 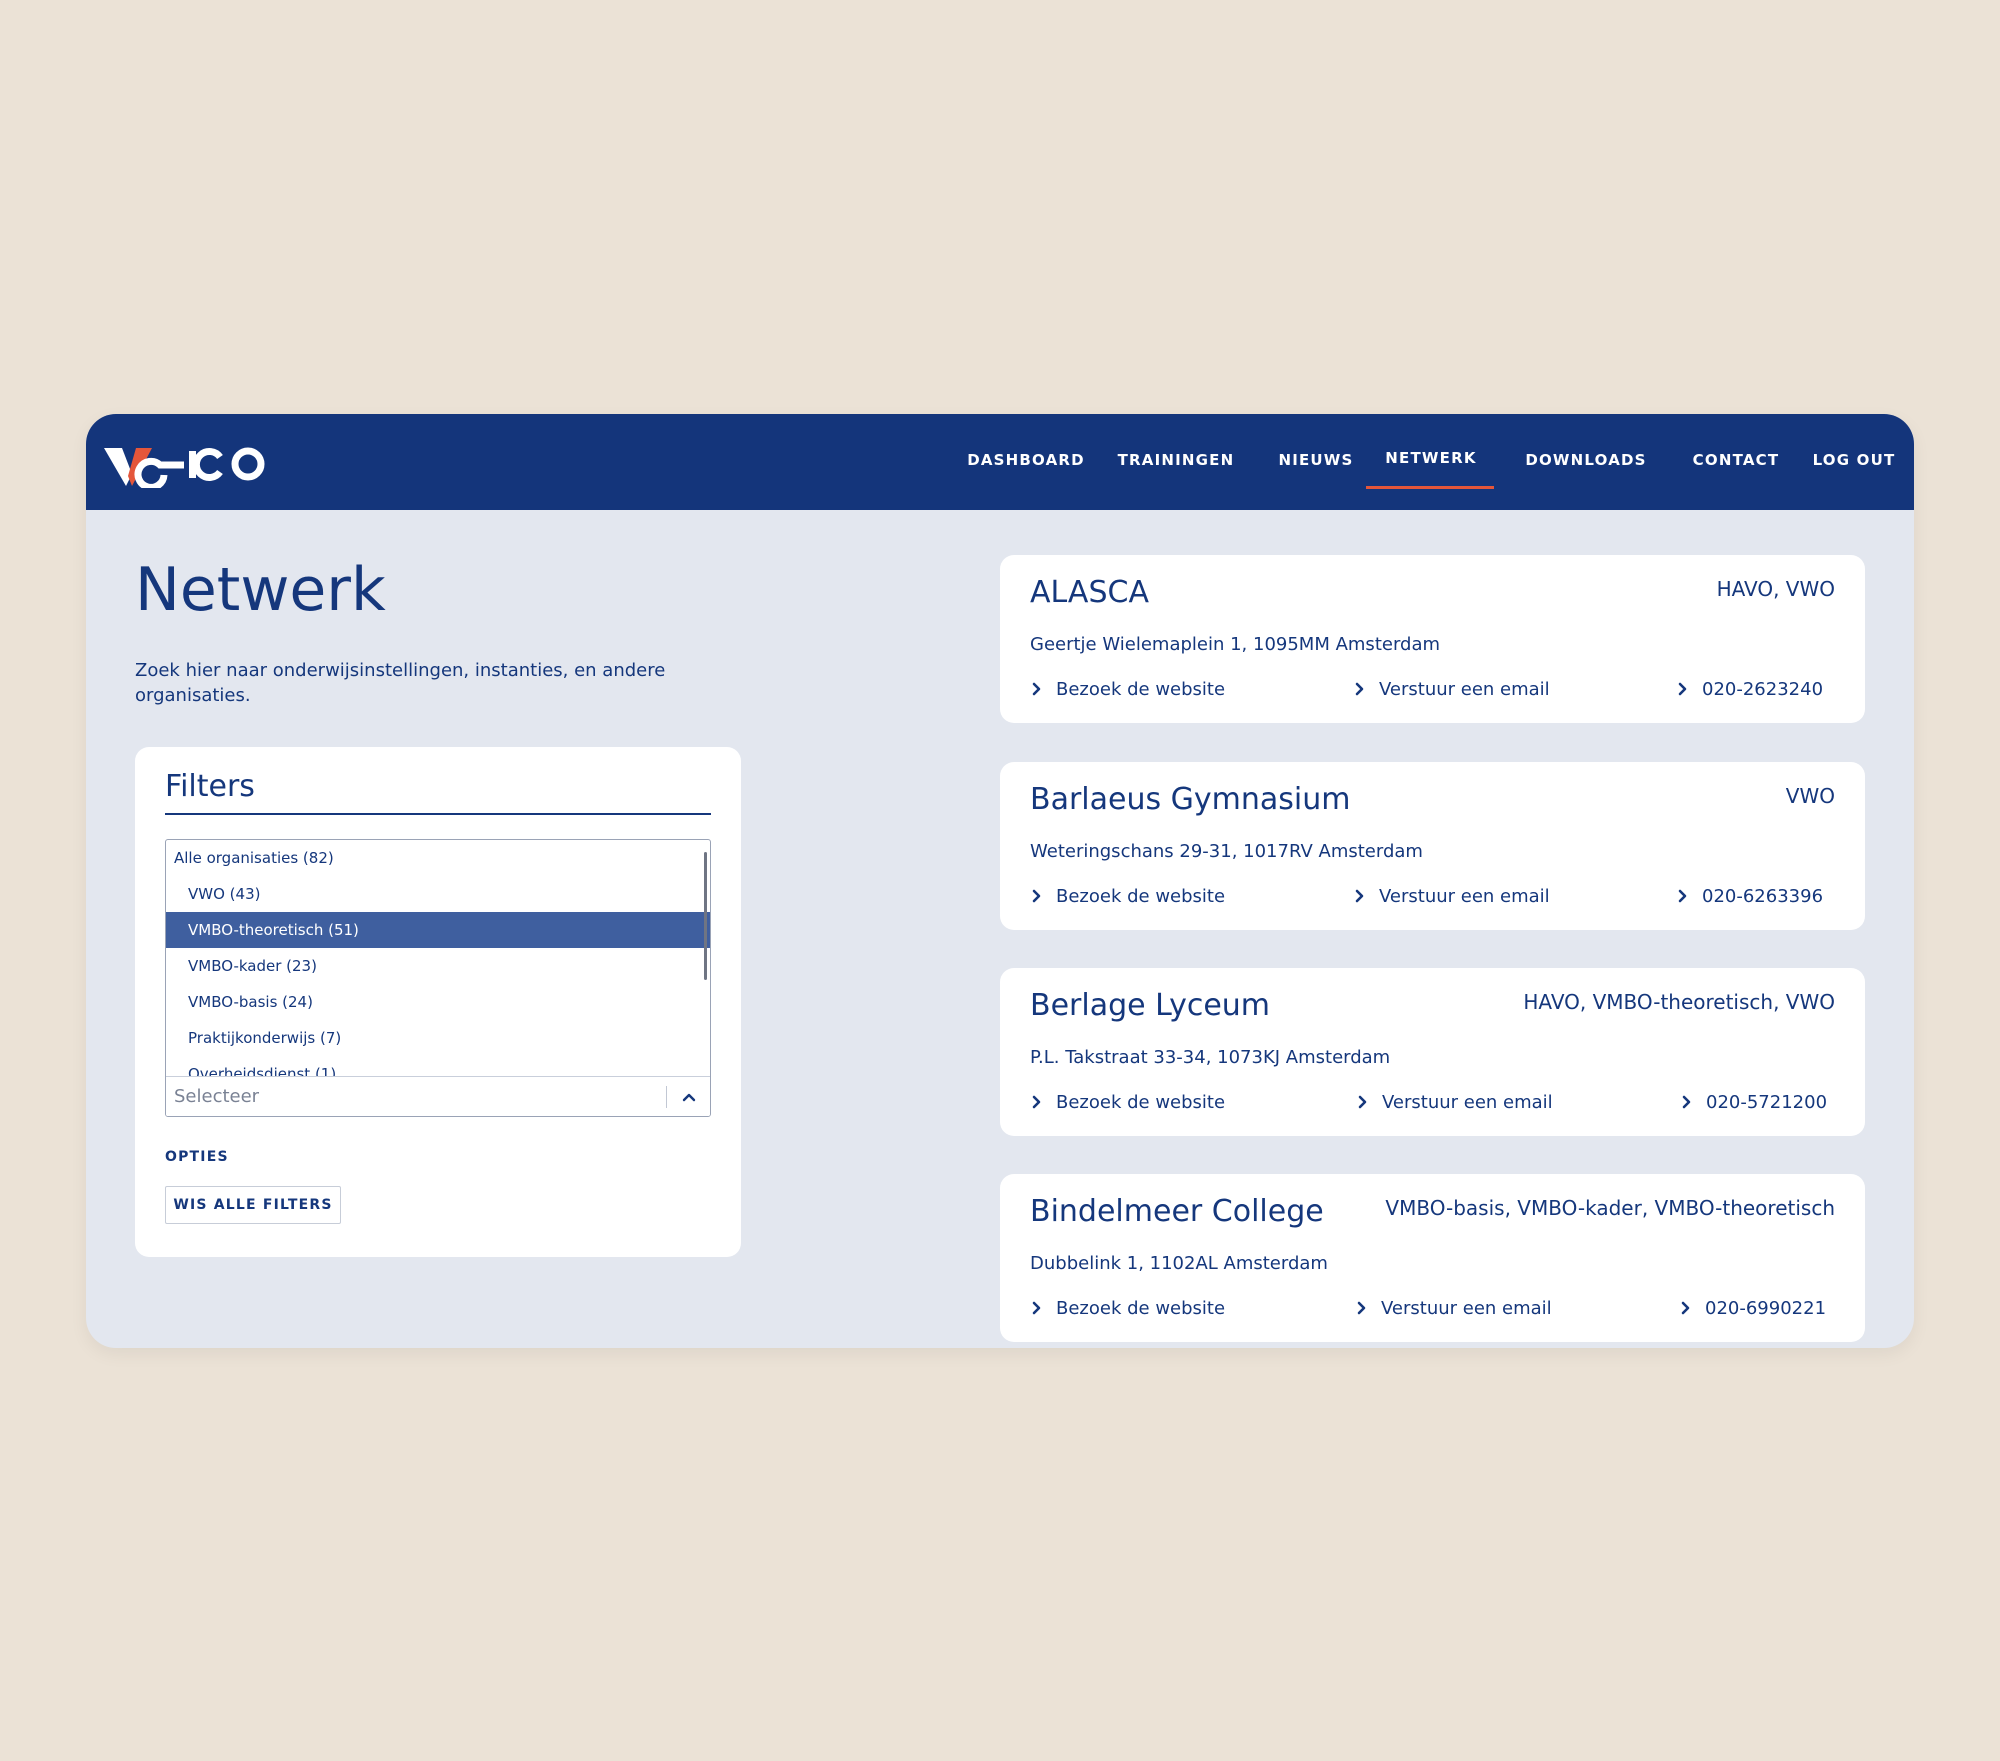 What do you see at coordinates (438, 1096) in the screenshot?
I see `filter-select: Selecteer` at bounding box center [438, 1096].